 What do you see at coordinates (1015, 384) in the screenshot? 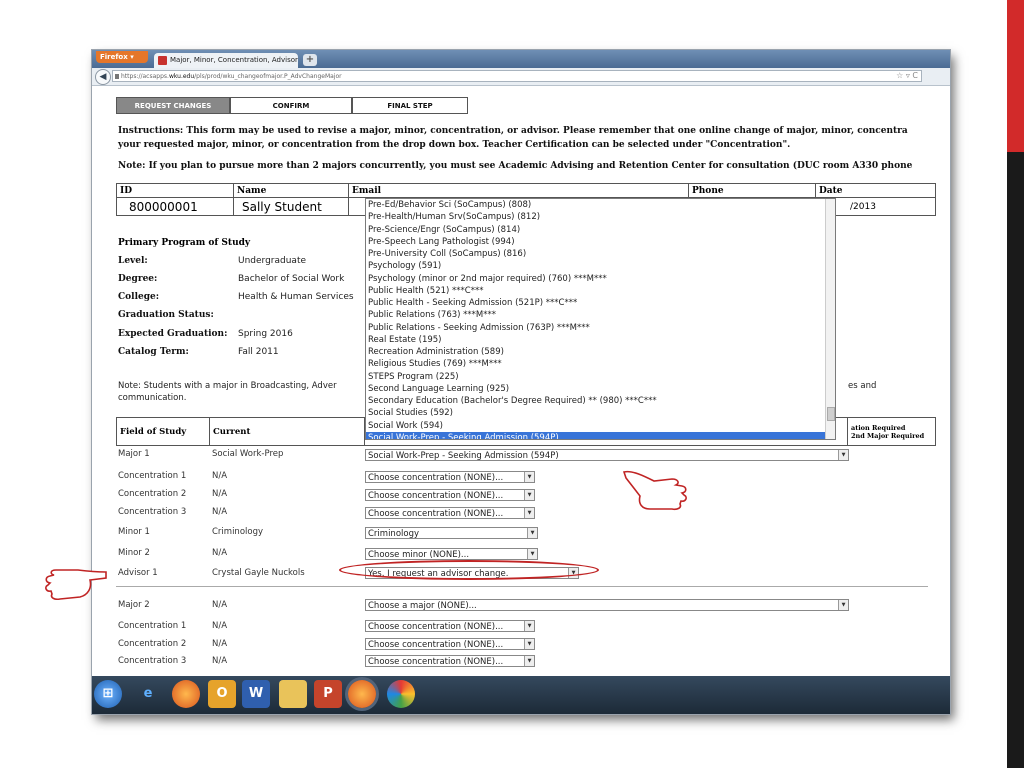
I see `slide-side-bar` at bounding box center [1015, 384].